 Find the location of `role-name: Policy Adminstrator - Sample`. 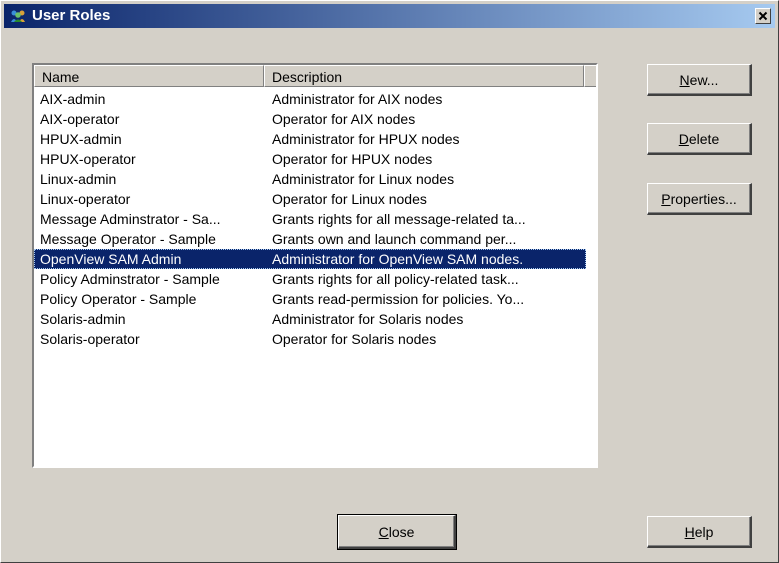

role-name: Policy Adminstrator - Sample is located at coordinates (130, 279).